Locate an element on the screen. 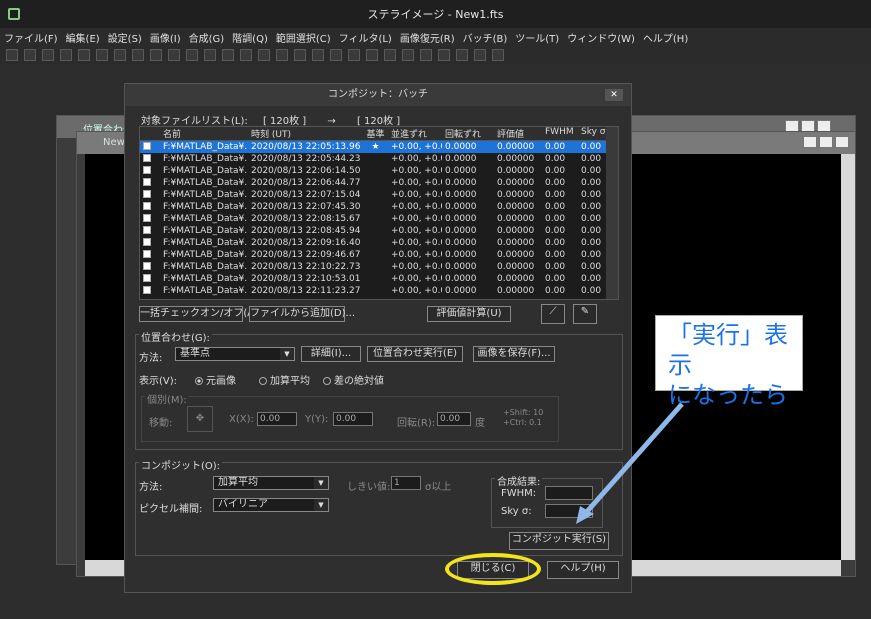 The height and width of the screenshot is (619, 871). arrow-shaft is located at coordinates (633, 459).